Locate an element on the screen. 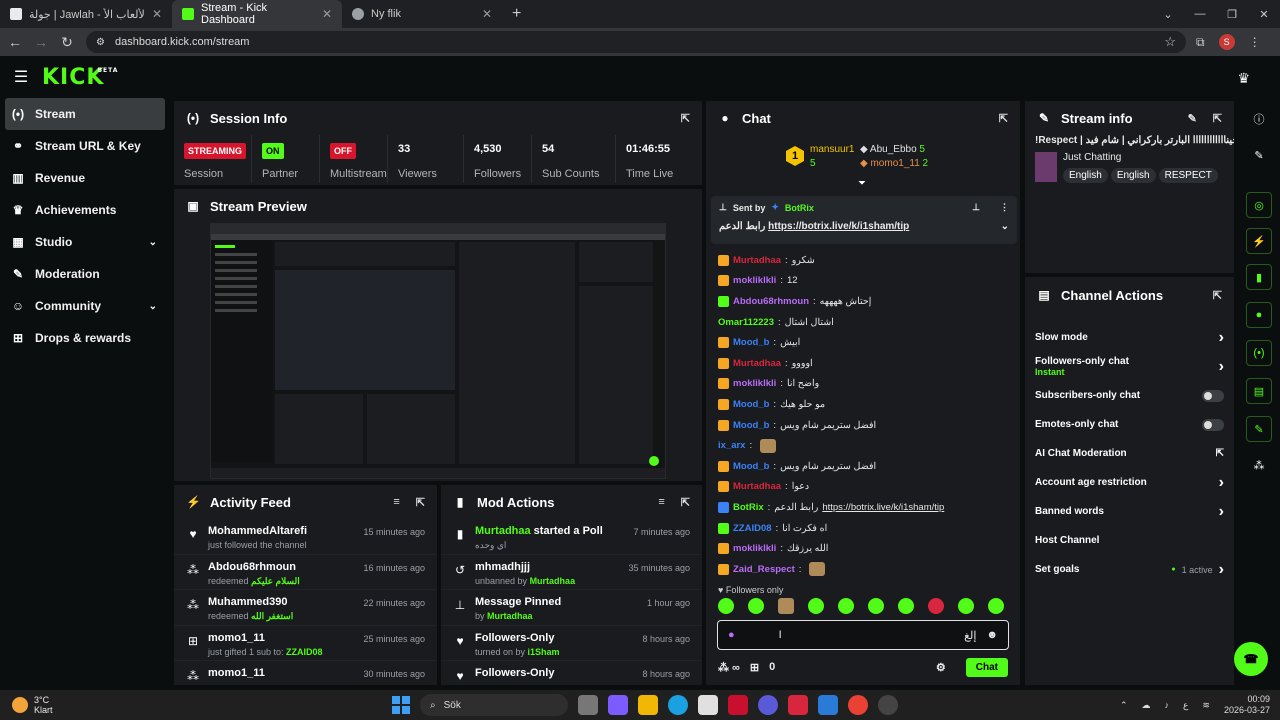 This screenshot has height=720, width=1280. channel-action-followers-only-chat: Followers-only chat Instant › is located at coordinates (1129, 366).